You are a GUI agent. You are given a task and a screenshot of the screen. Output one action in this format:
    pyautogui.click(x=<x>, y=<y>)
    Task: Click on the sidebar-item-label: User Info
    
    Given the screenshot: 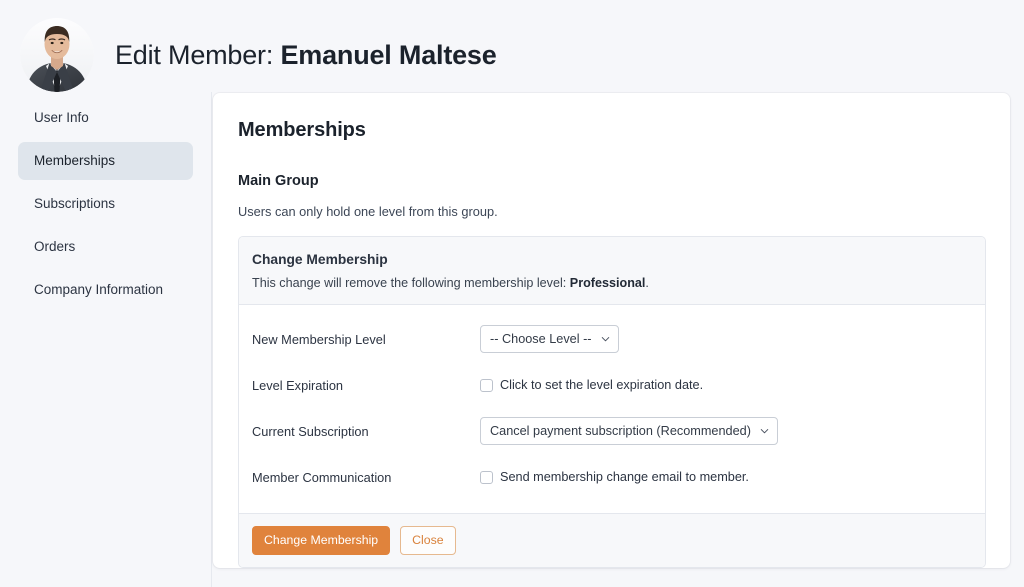 What is the action you would take?
    pyautogui.click(x=61, y=117)
    